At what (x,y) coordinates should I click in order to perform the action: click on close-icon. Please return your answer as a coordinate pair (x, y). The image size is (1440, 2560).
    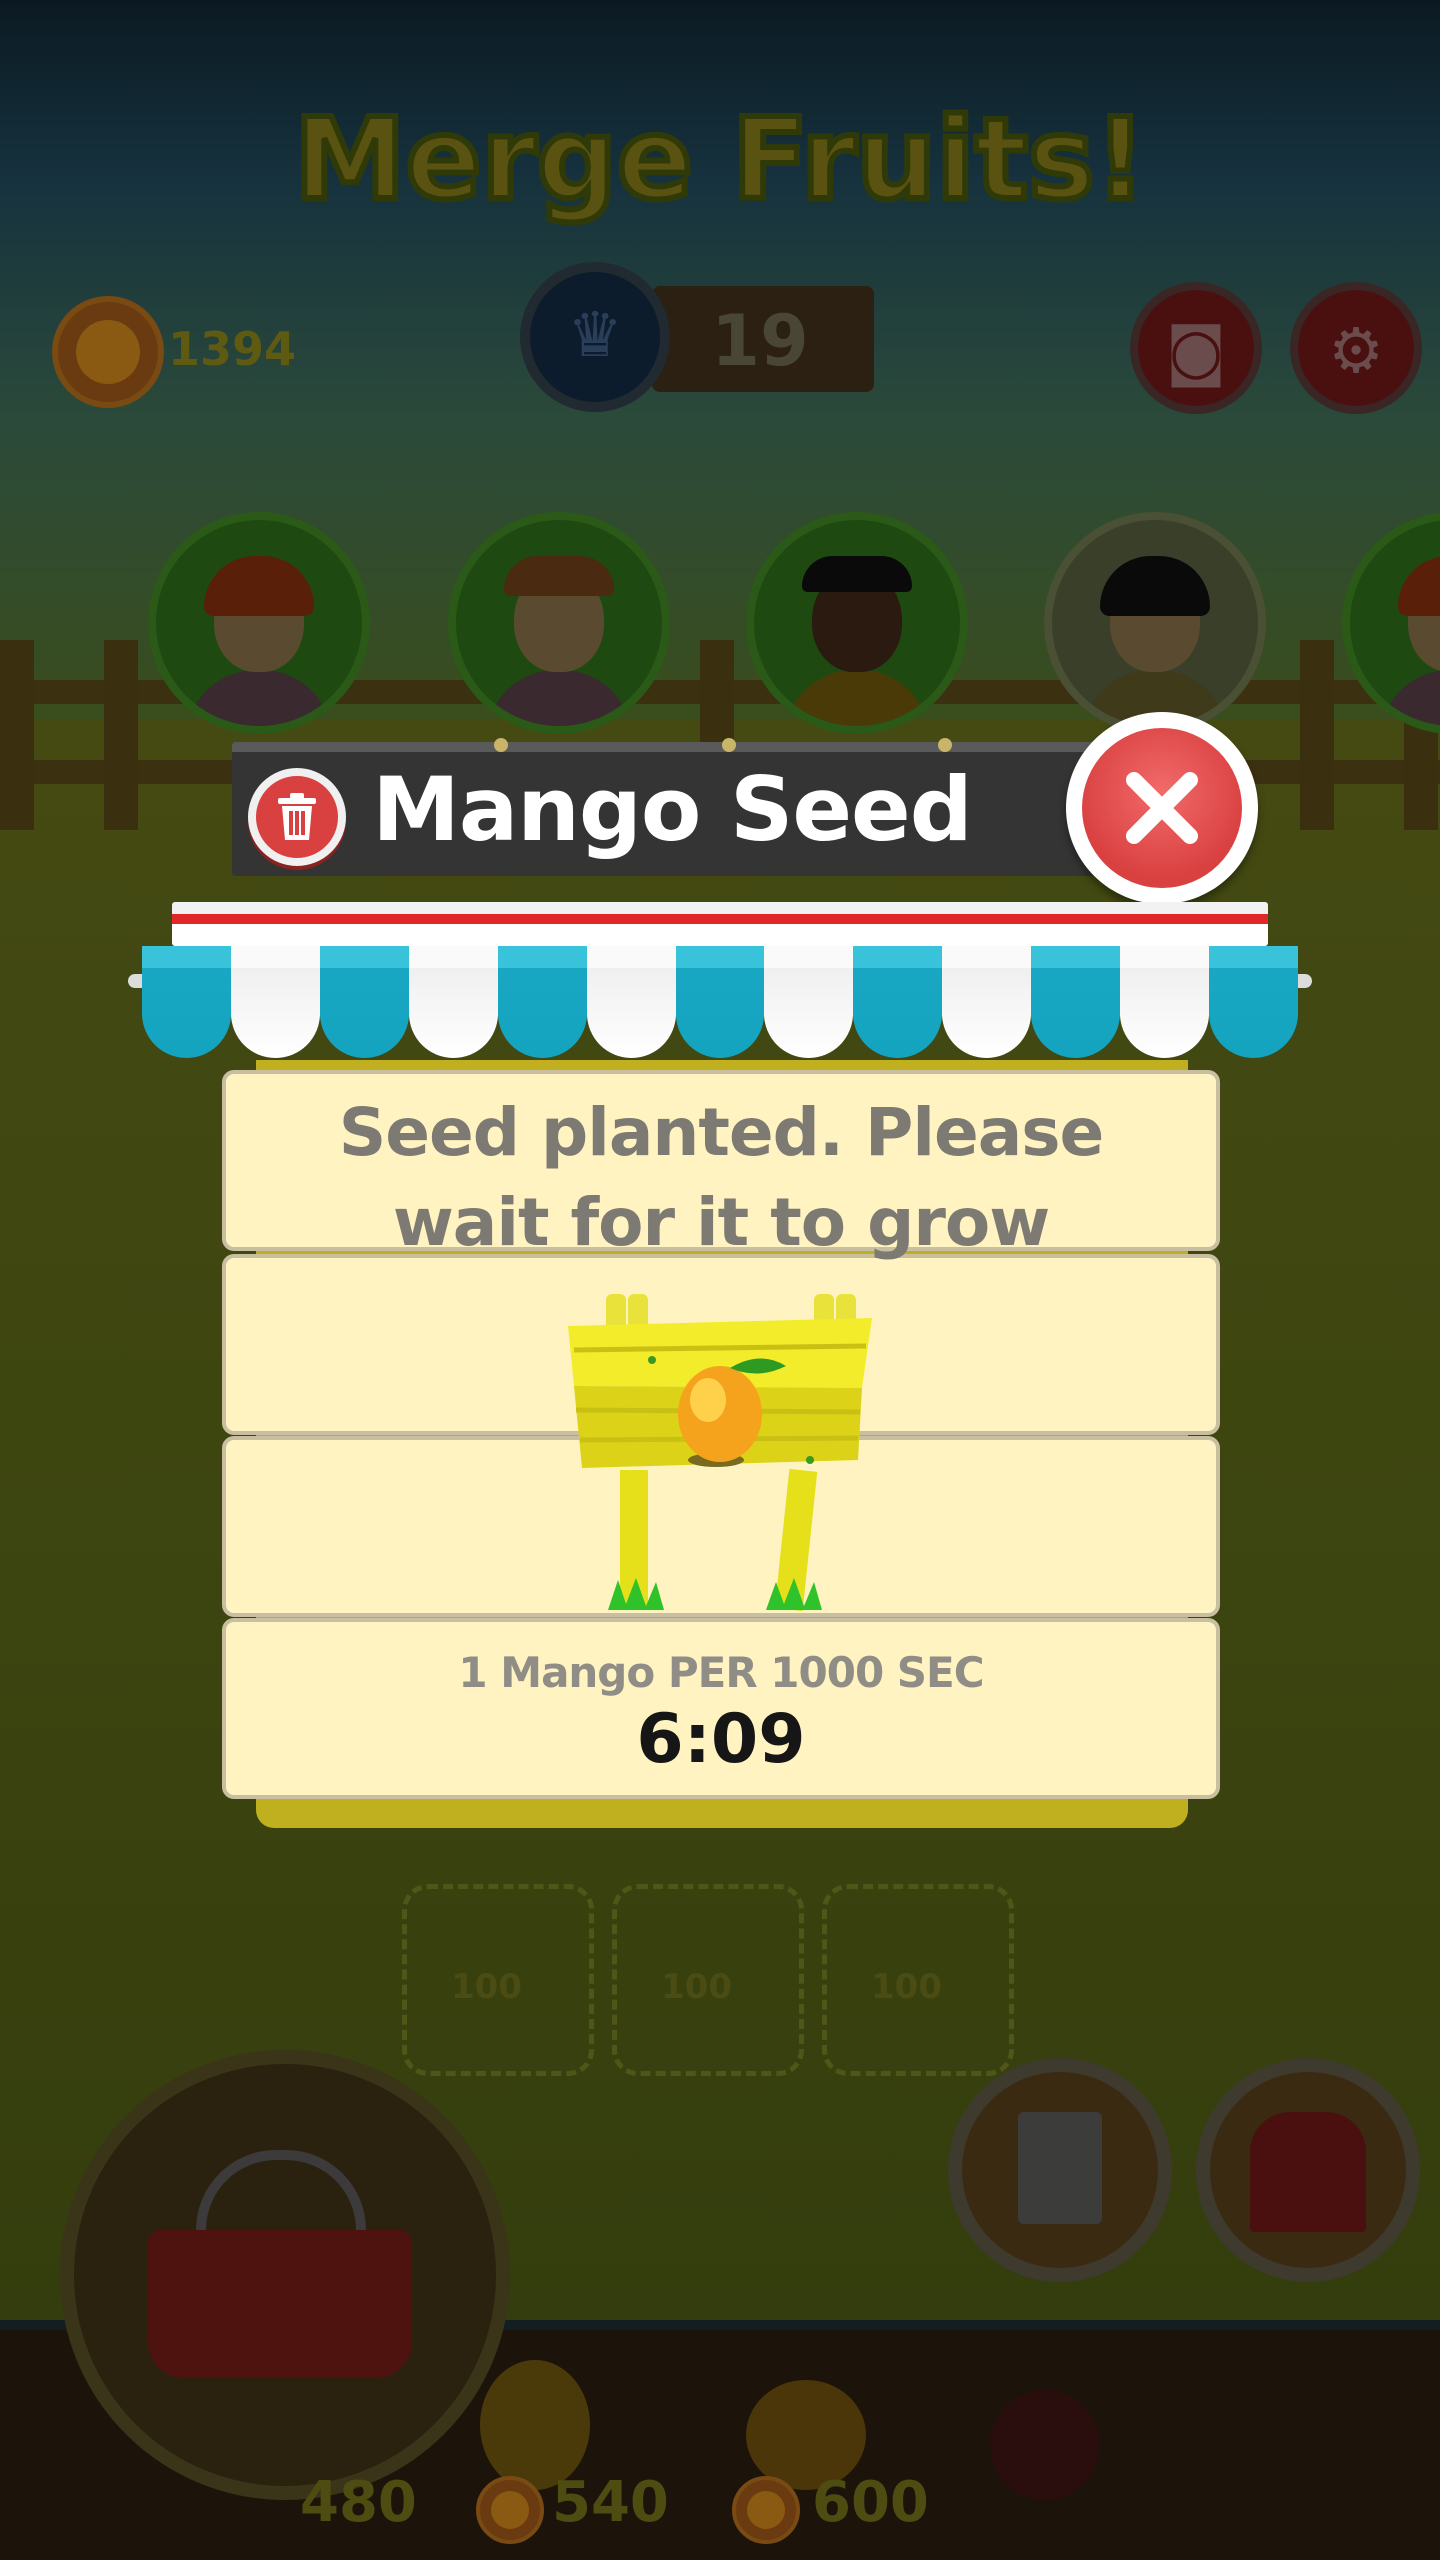
    Looking at the image, I should click on (1162, 808).